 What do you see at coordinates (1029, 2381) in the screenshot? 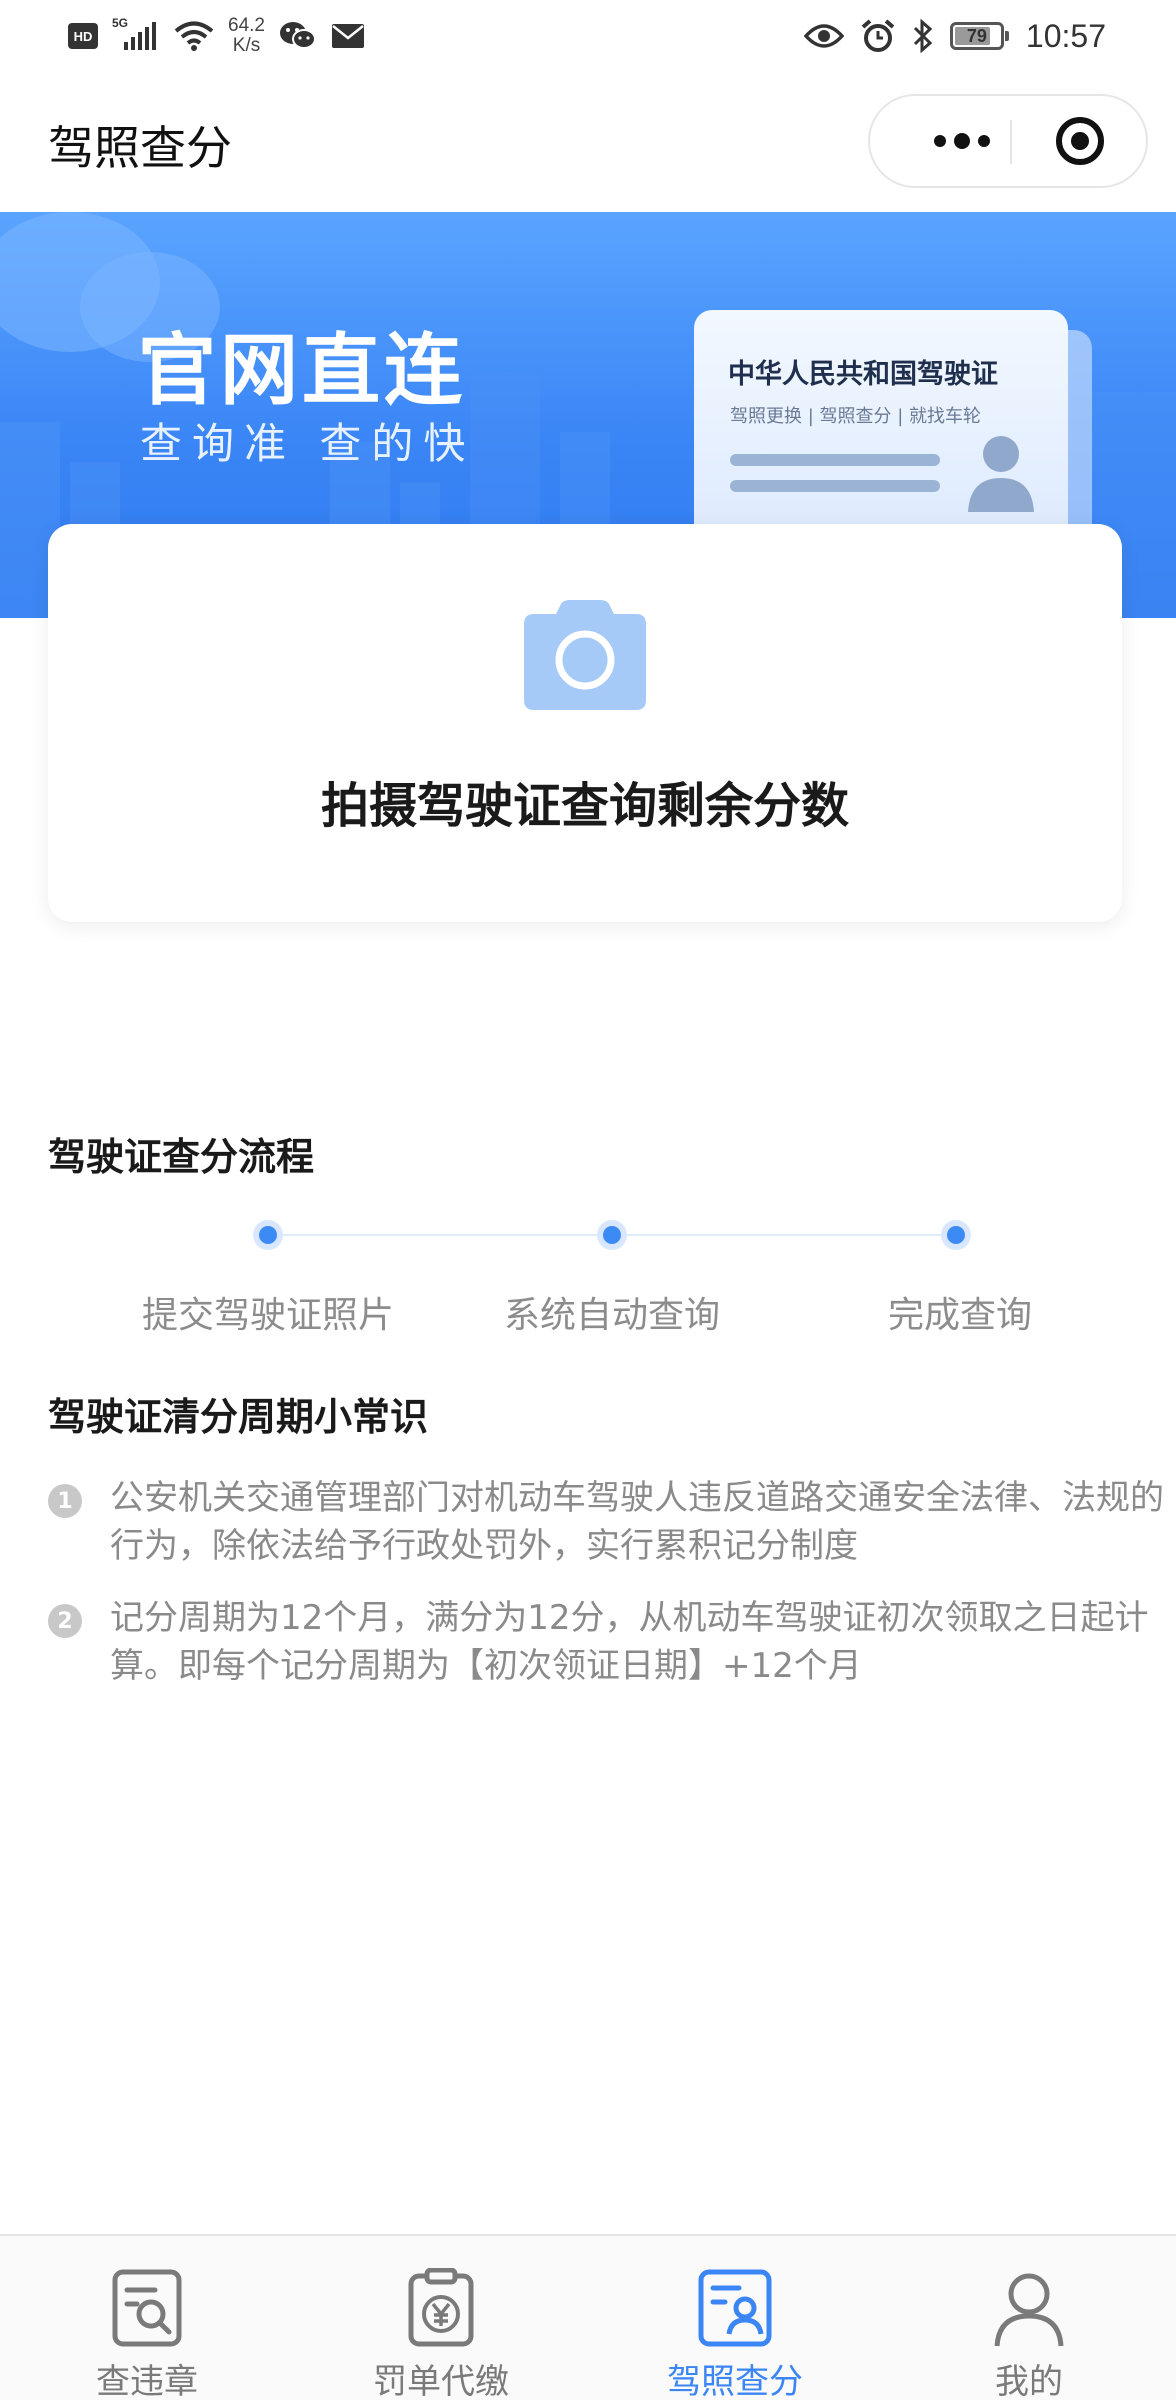
I see `tab-label: 我的` at bounding box center [1029, 2381].